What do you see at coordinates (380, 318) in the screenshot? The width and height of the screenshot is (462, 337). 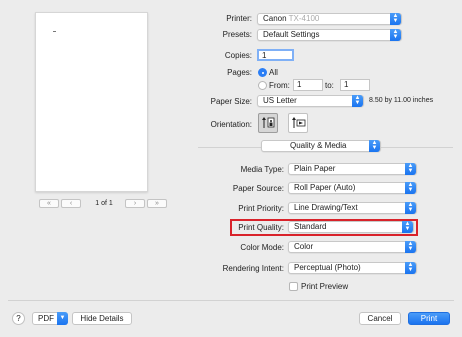 I see `cancel-button: Cancel` at bounding box center [380, 318].